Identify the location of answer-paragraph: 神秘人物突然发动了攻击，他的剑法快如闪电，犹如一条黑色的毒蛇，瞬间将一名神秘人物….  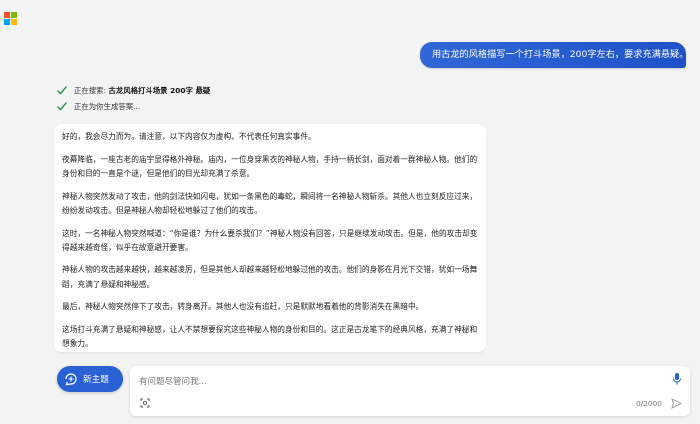
(270, 203).